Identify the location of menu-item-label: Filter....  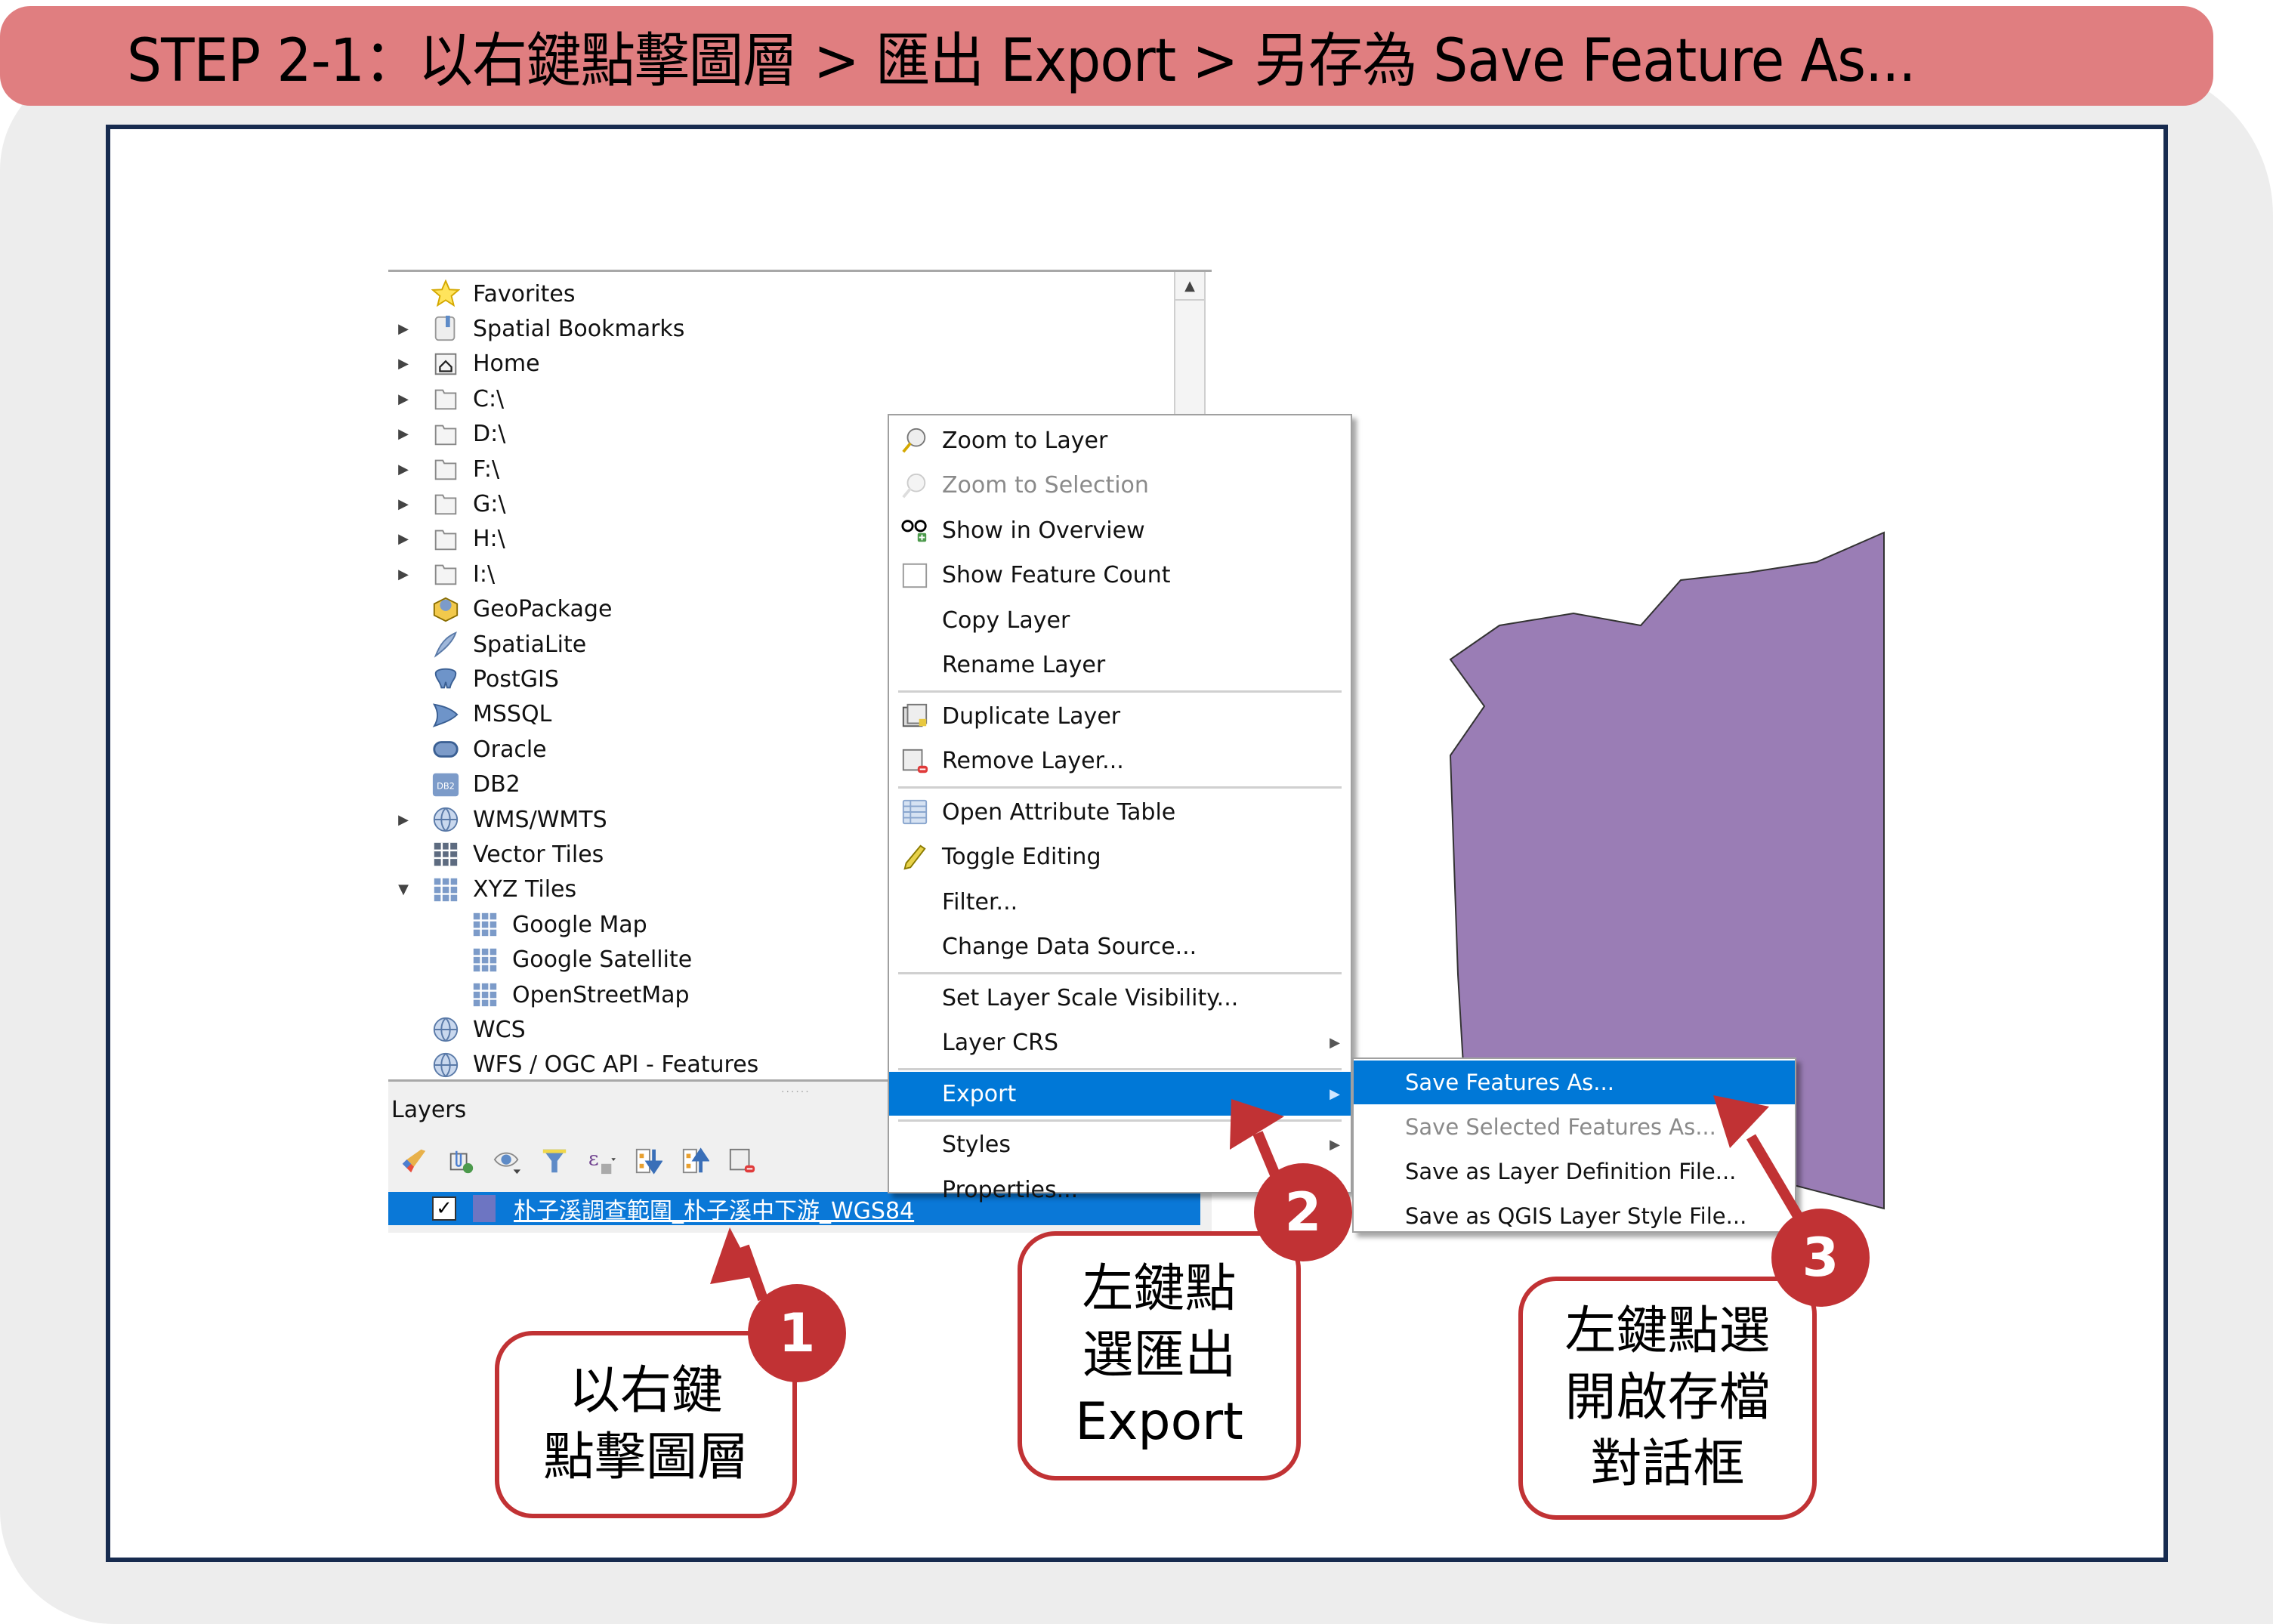
(980, 902).